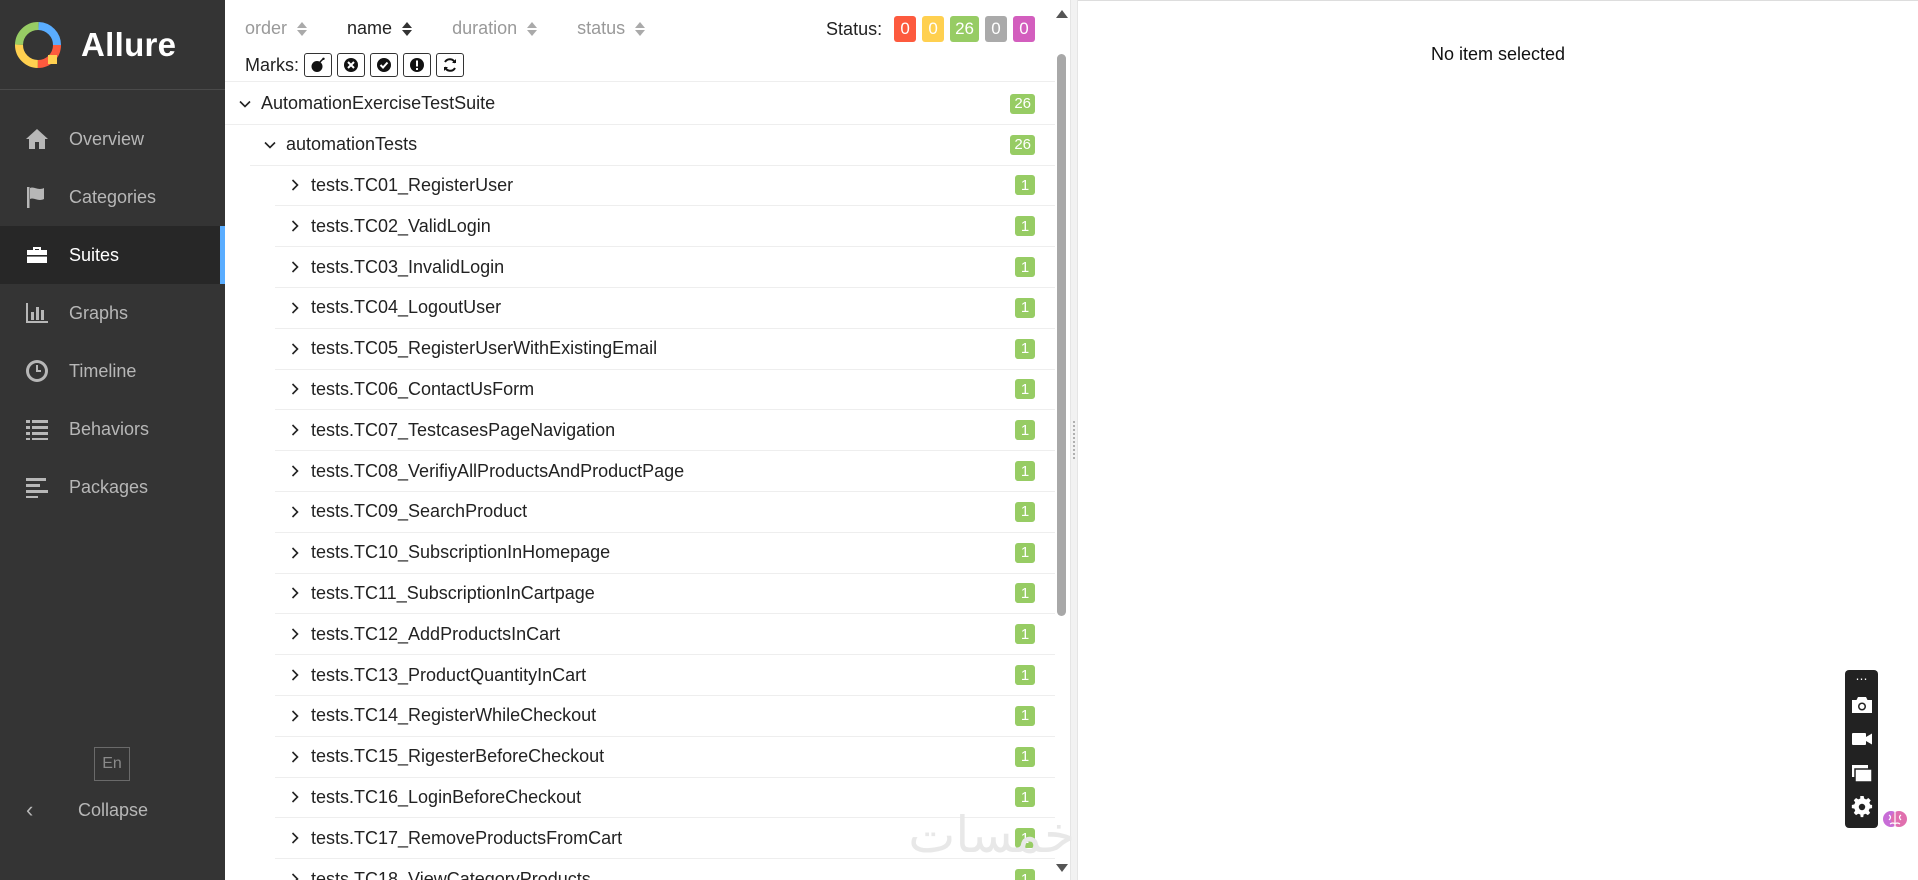 This screenshot has width=1918, height=880. Describe the element at coordinates (665, 757) in the screenshot. I see `tree-node-test: tests.TC15_RigesterBeforeCheckout 1` at that location.